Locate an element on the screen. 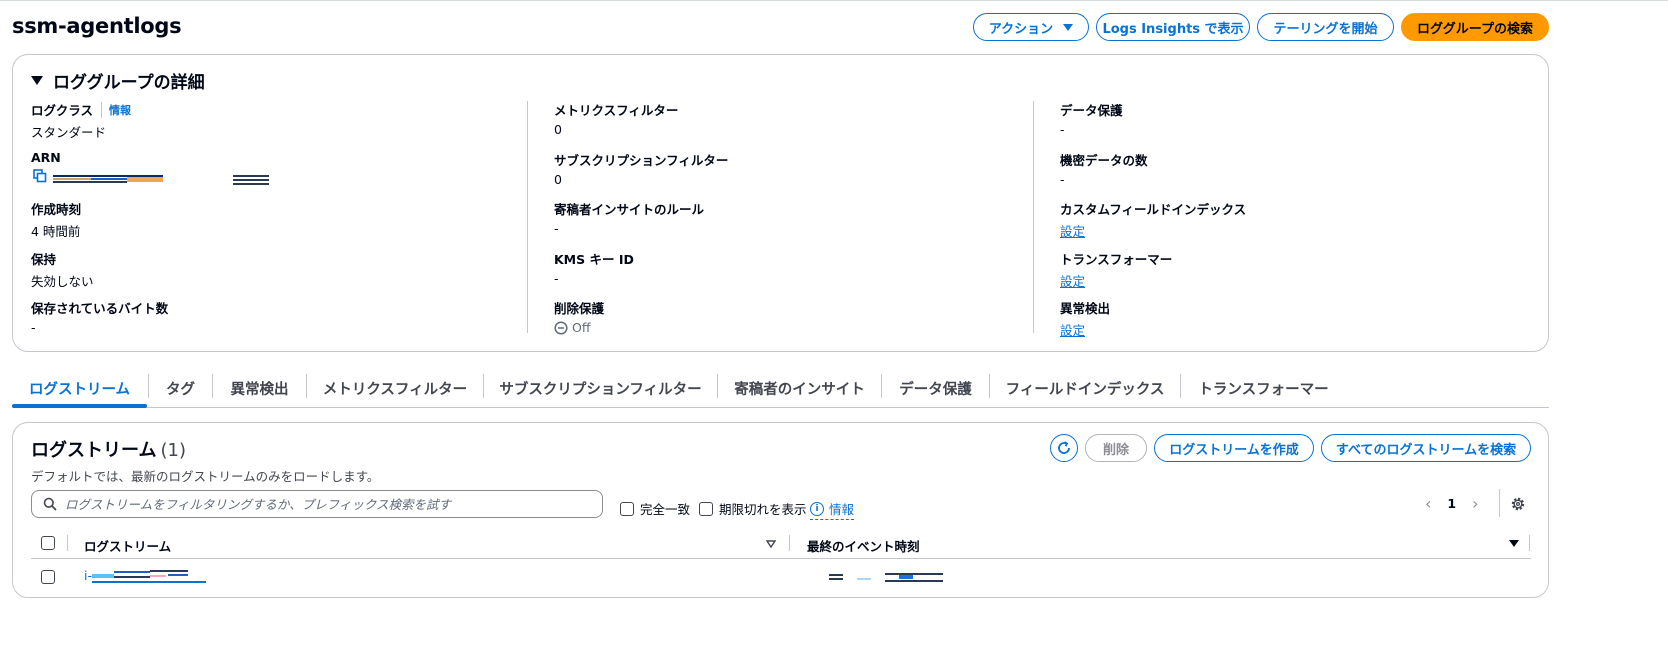 This screenshot has height=665, width=1668. sensitive-data-count-value: - is located at coordinates (1062, 179).